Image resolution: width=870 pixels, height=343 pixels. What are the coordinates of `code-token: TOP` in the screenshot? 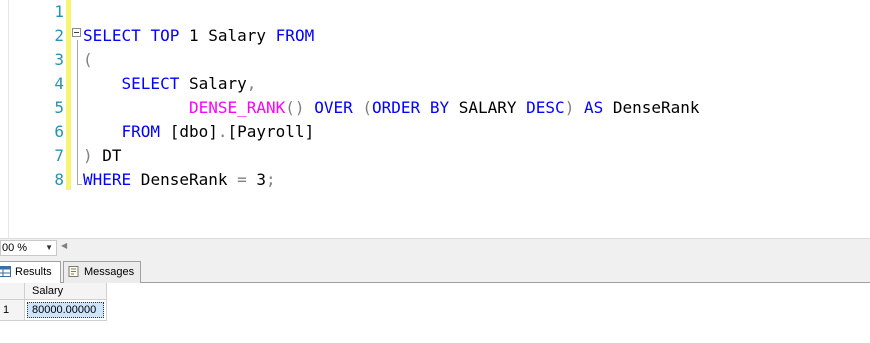 It's located at (165, 35).